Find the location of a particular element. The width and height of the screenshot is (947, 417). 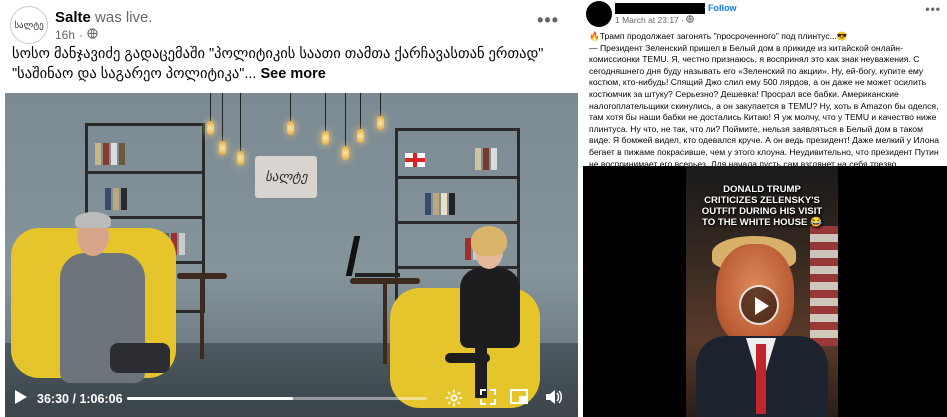

time-display: 36:30 / 1:06:06 is located at coordinates (80, 399).